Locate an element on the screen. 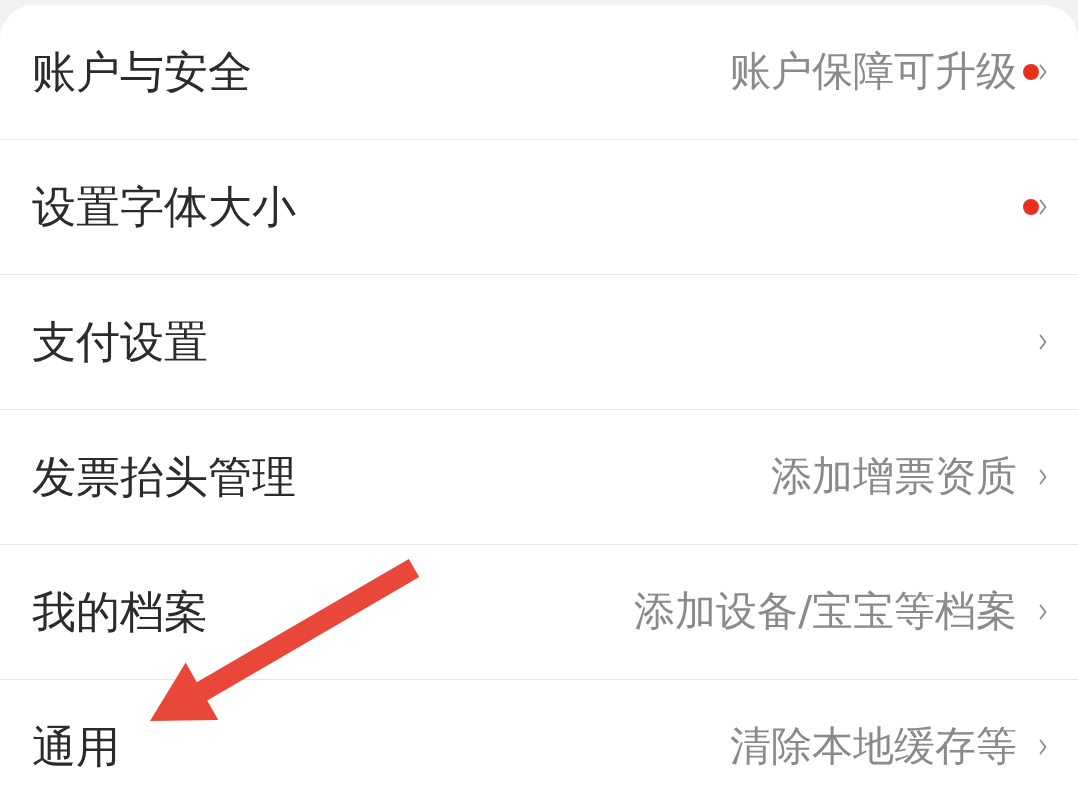 The width and height of the screenshot is (1078, 808). item-title: 设置字体大小 is located at coordinates (164, 207).